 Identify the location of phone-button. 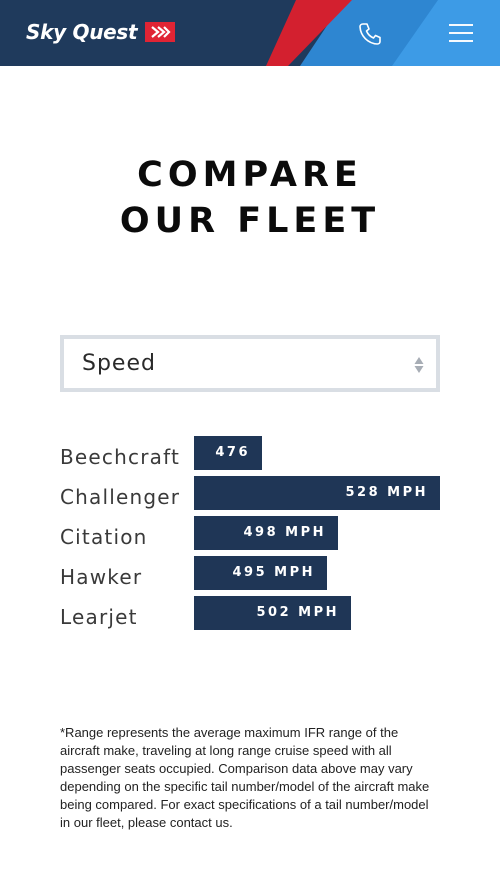
(370, 34).